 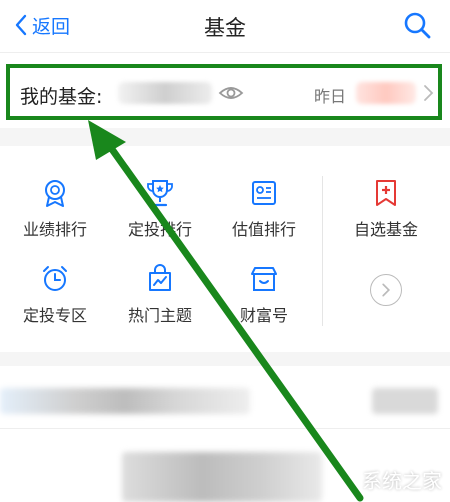 What do you see at coordinates (55, 278) in the screenshot?
I see `alarm-clock-icon` at bounding box center [55, 278].